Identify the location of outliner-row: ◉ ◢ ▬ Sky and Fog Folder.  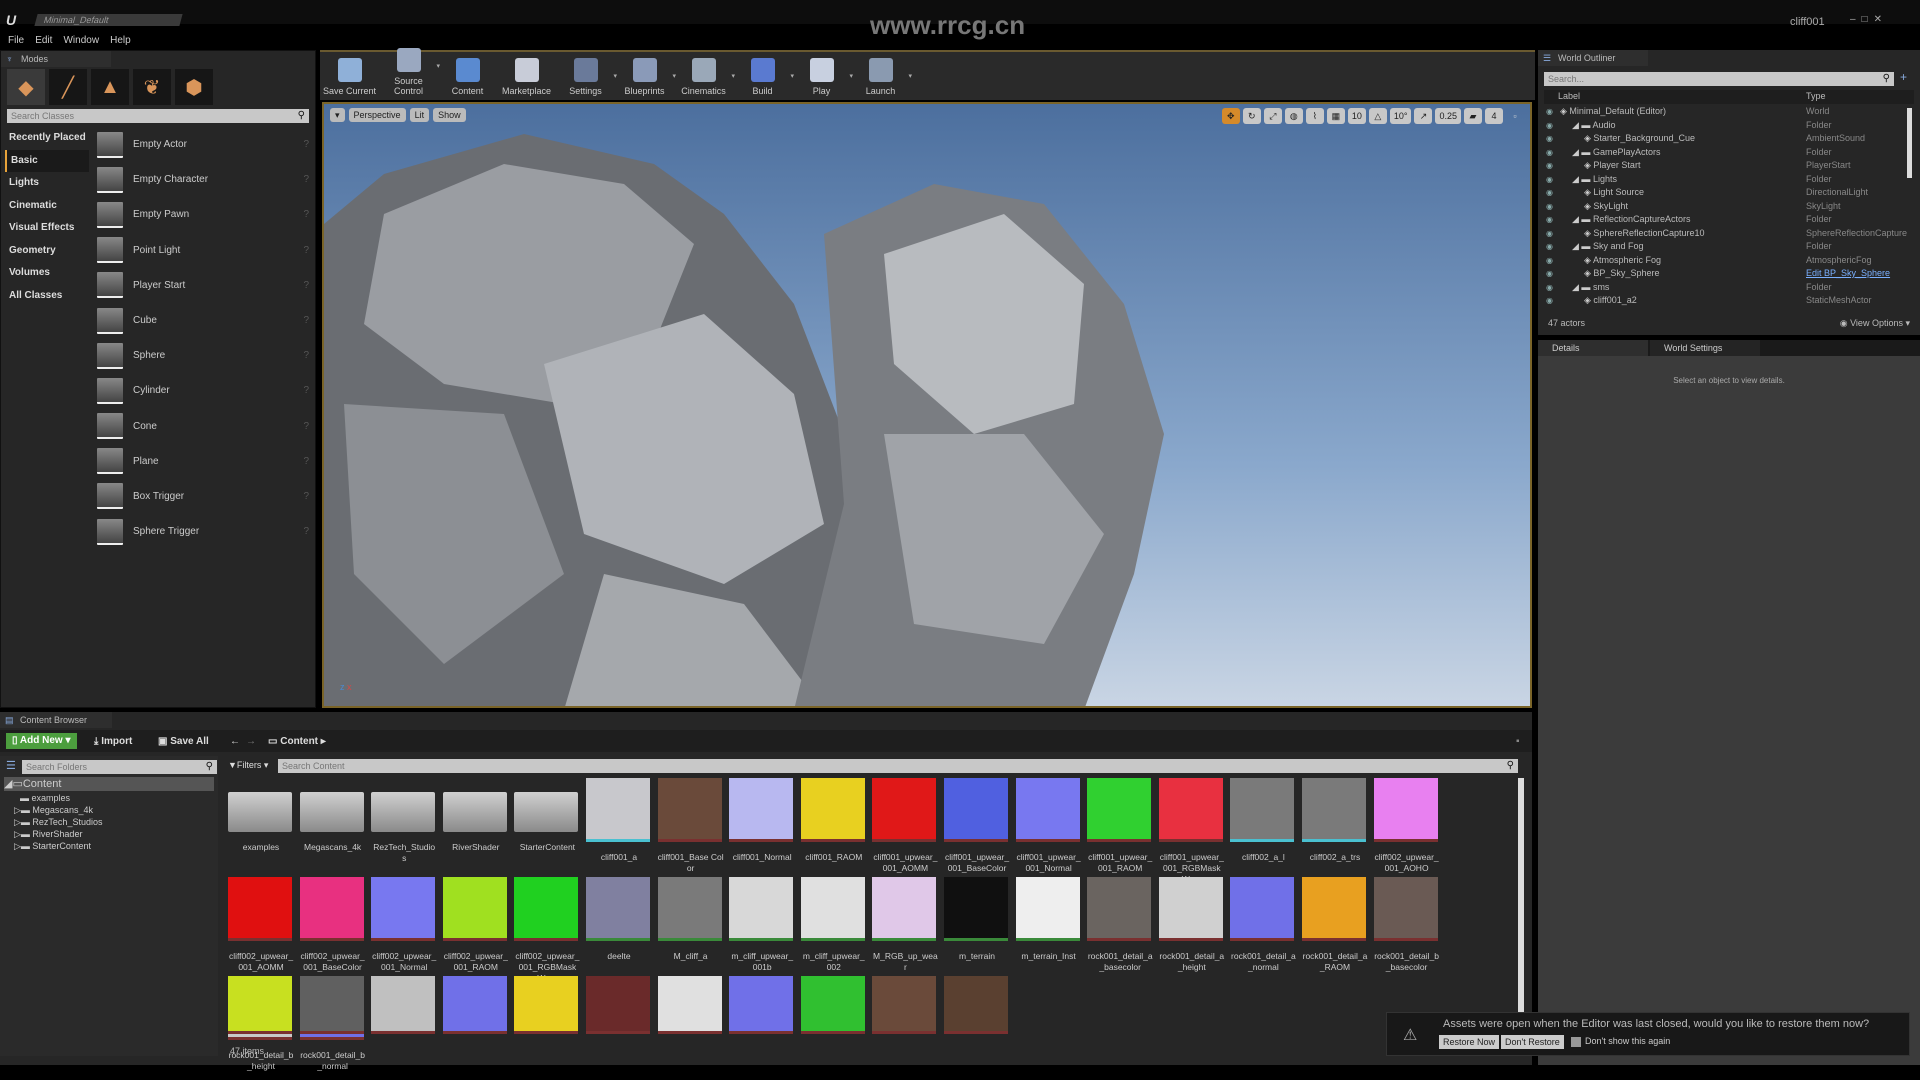
(1722, 247).